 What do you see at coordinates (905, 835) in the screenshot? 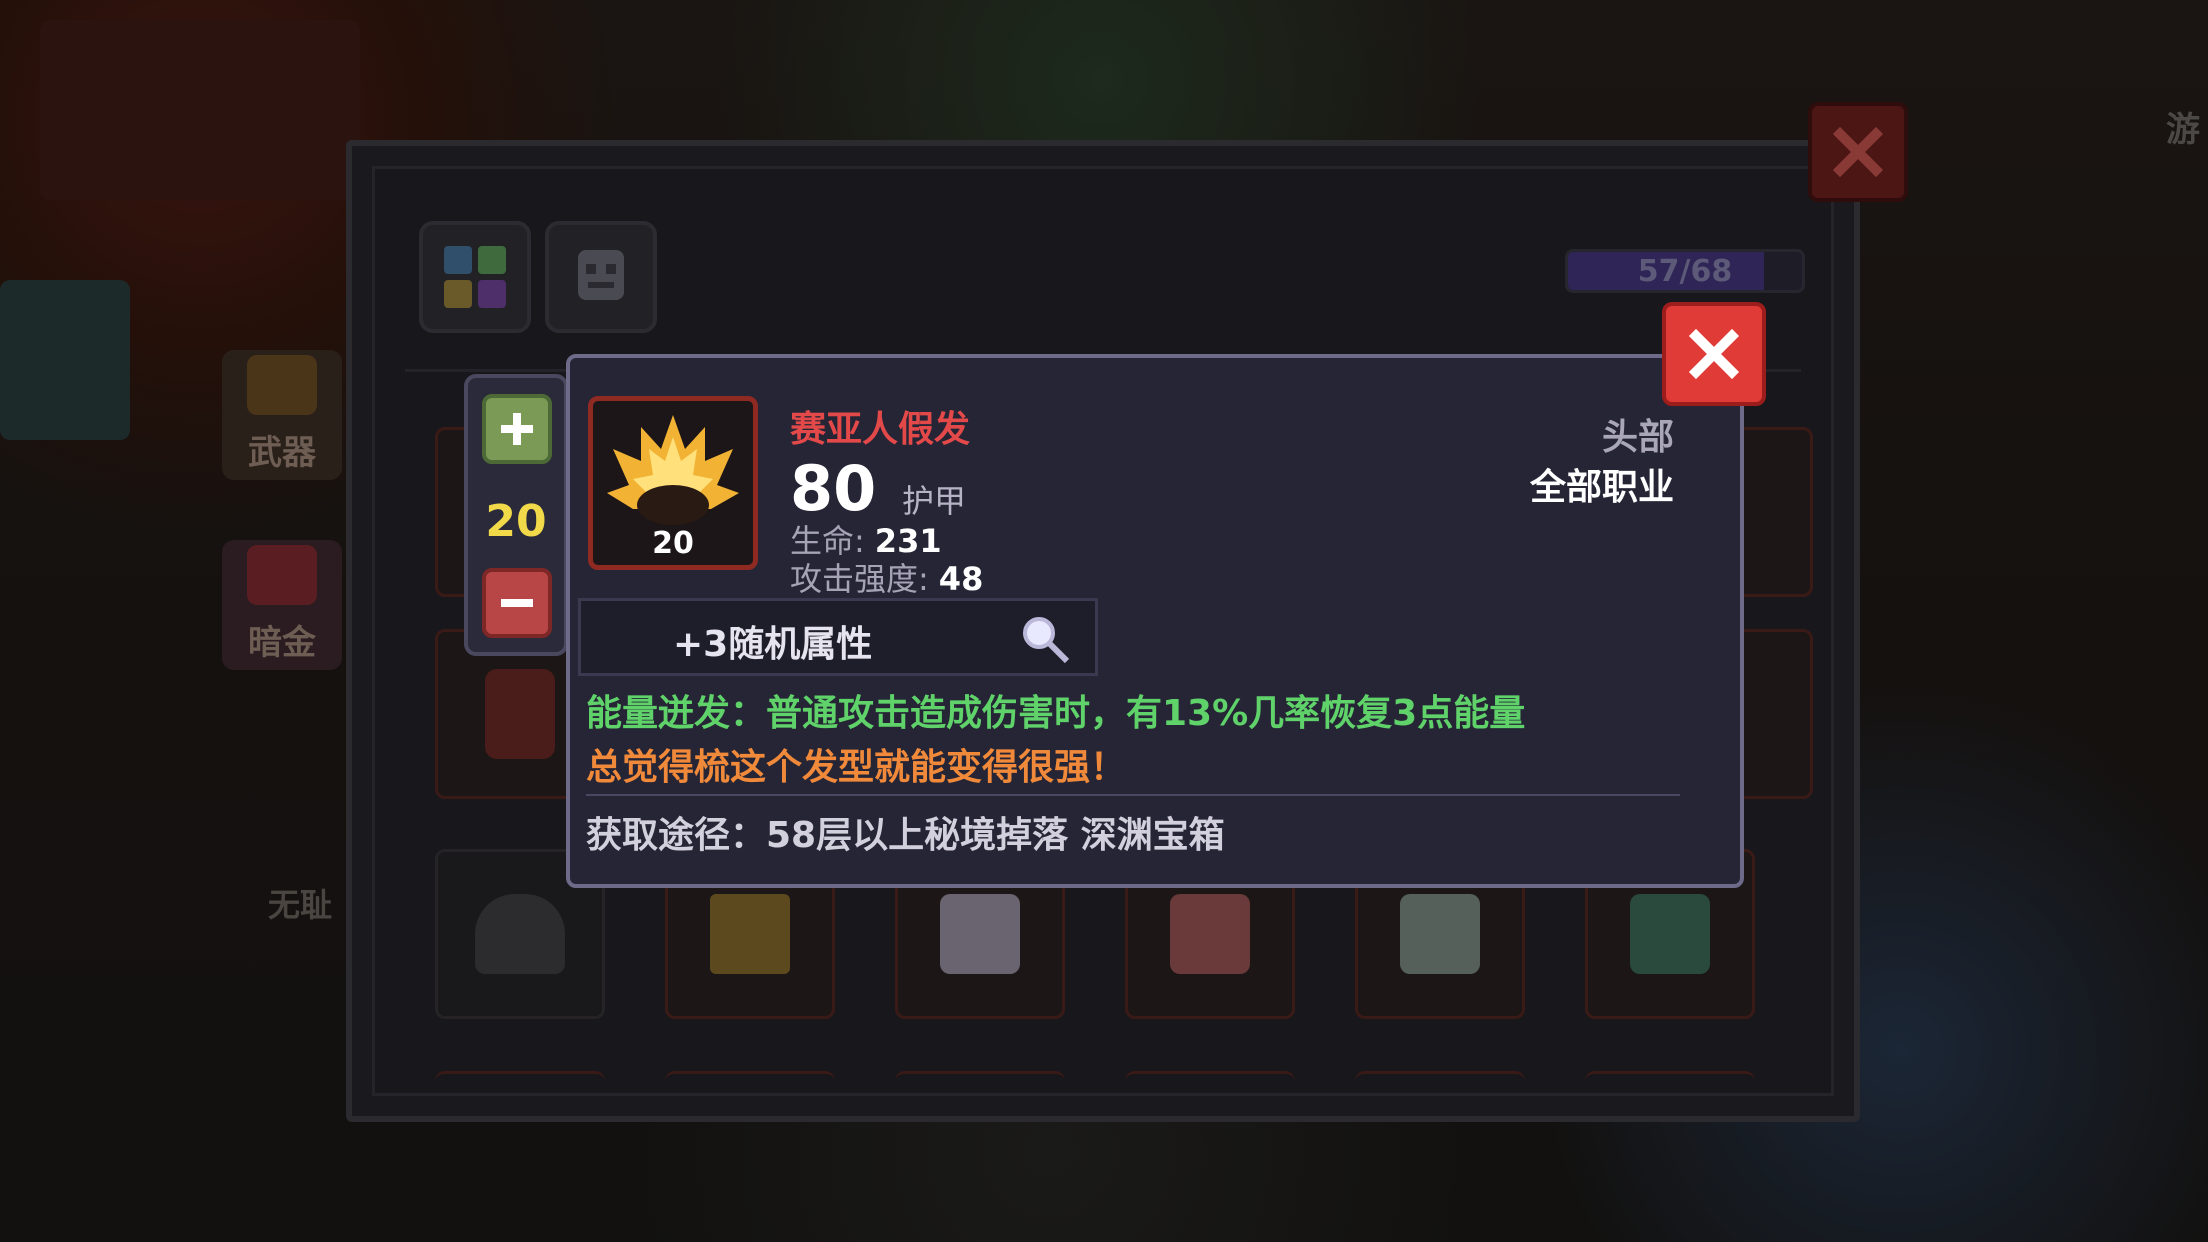
I see `item-source-text: 获取途径：58层以上秘境掉落 深渊宝箱` at bounding box center [905, 835].